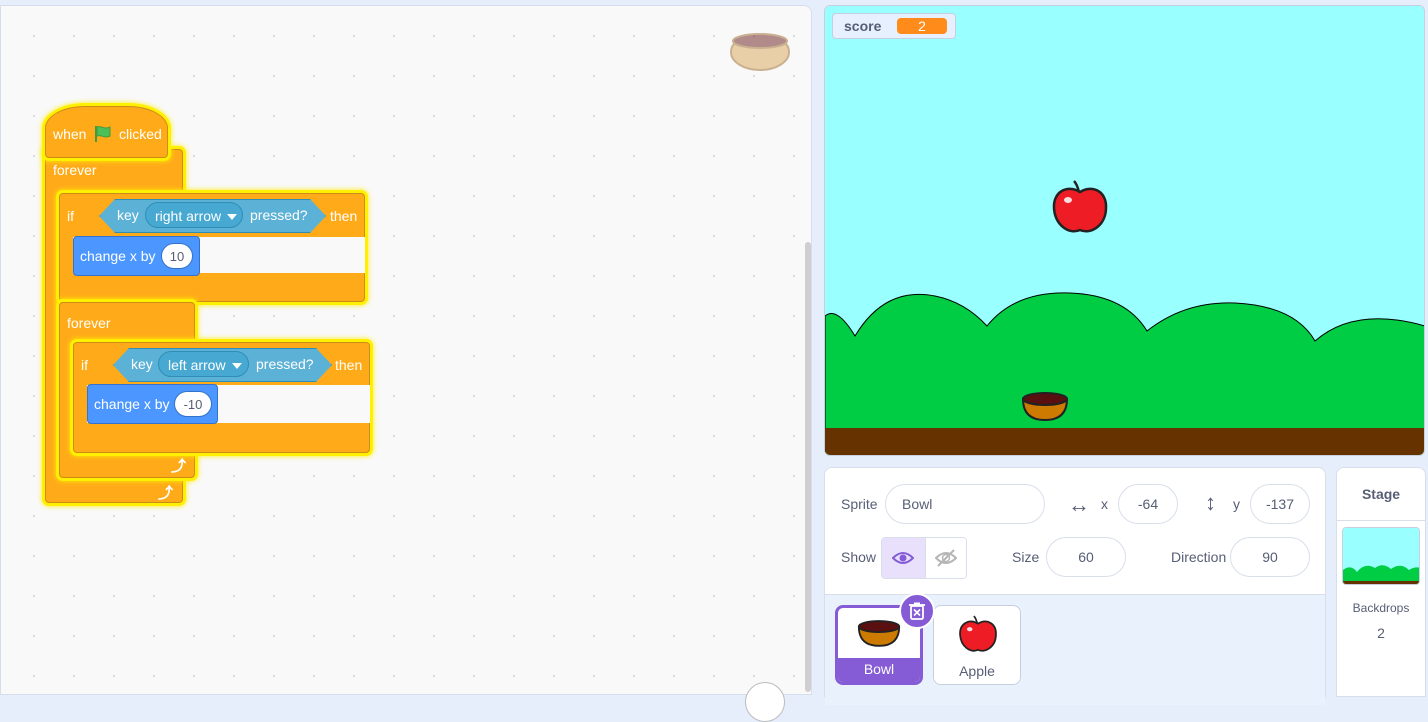  What do you see at coordinates (894, 26) in the screenshot?
I see `score-monitor: score 2` at bounding box center [894, 26].